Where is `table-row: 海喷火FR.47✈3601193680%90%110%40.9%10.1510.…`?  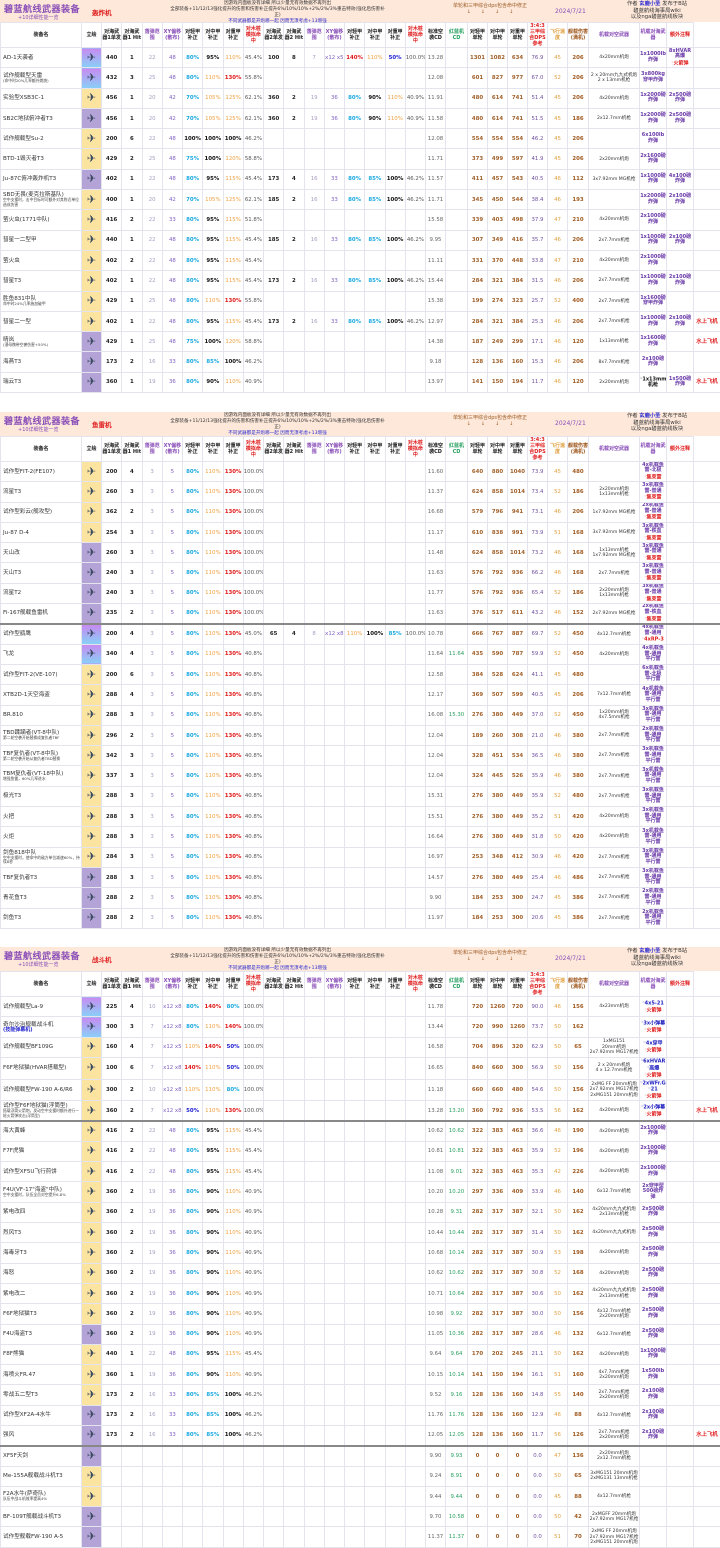 table-row: 海喷火FR.47✈3601193680%90%110%40.9%10.1510.… is located at coordinates (360, 1375).